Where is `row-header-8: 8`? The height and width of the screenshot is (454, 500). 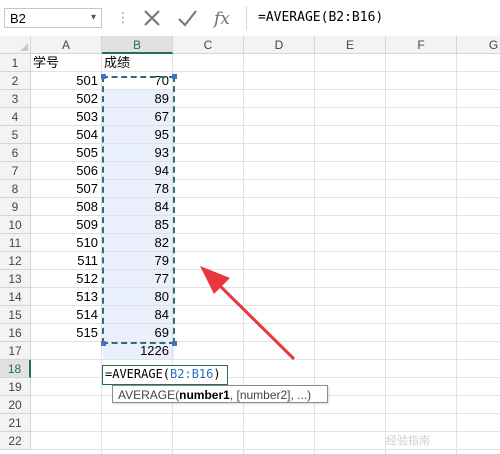 row-header-8: 8 is located at coordinates (15, 189).